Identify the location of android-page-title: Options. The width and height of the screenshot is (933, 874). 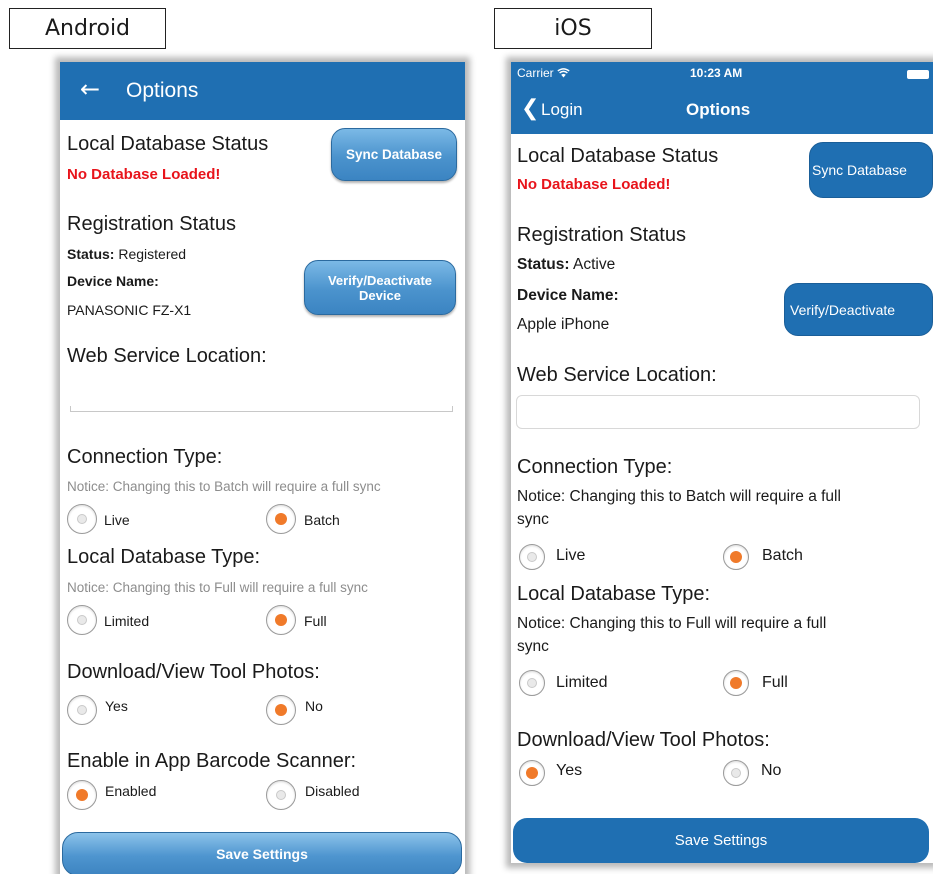
(162, 90).